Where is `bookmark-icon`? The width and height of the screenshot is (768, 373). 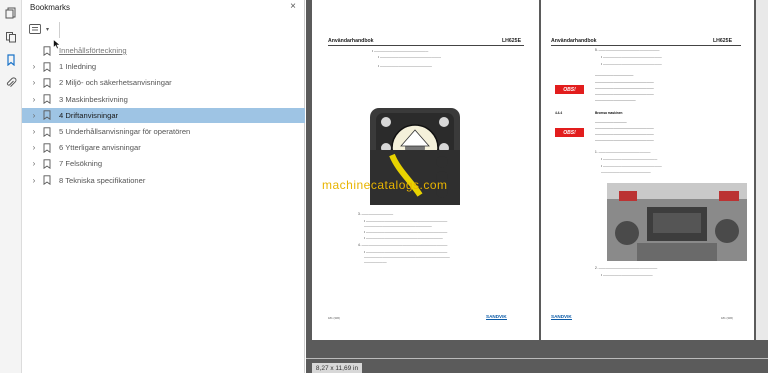
bookmark-icon is located at coordinates (11, 60).